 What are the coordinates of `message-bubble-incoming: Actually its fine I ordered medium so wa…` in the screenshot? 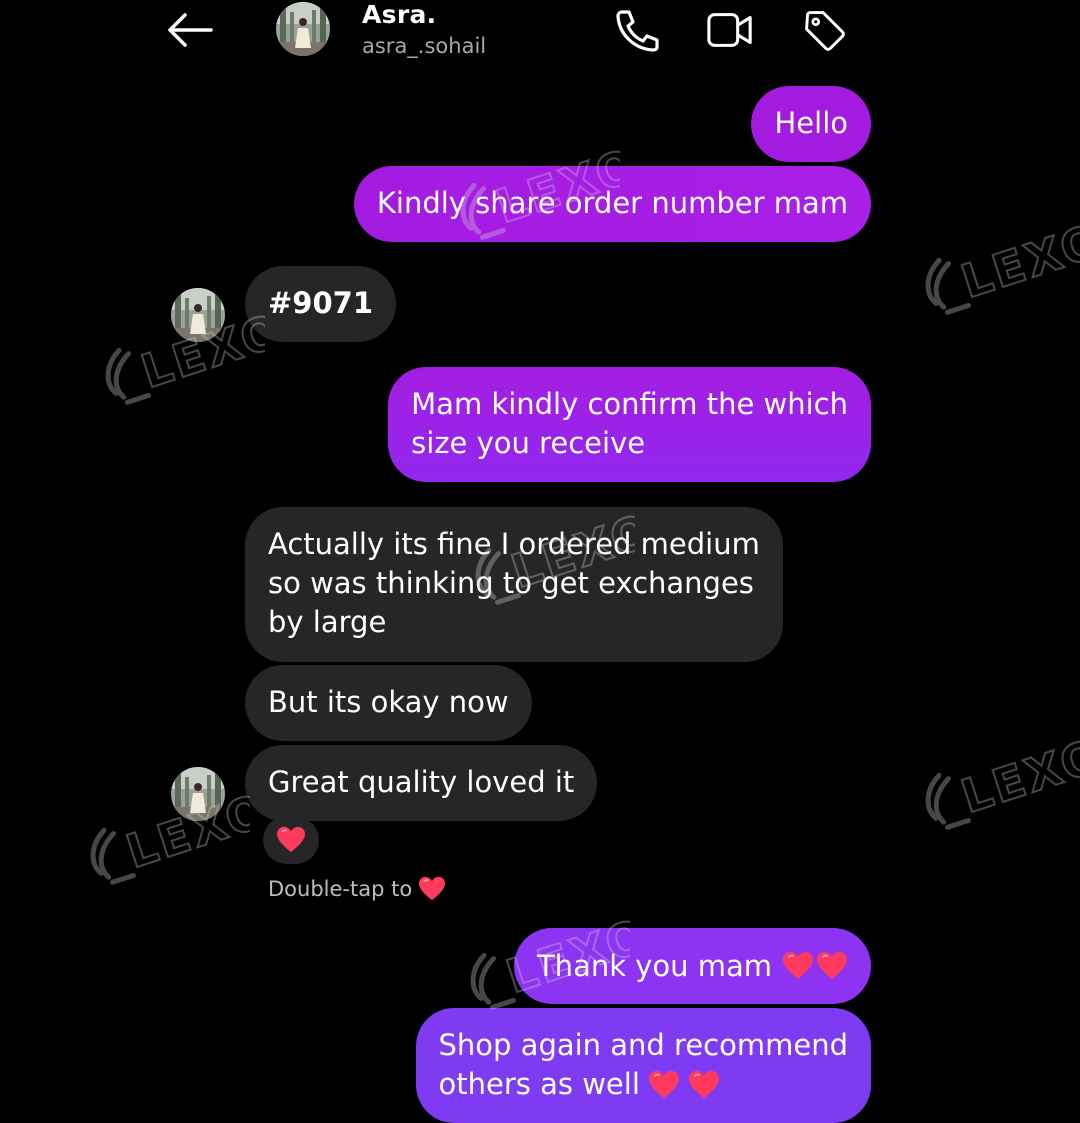 It's located at (514, 584).